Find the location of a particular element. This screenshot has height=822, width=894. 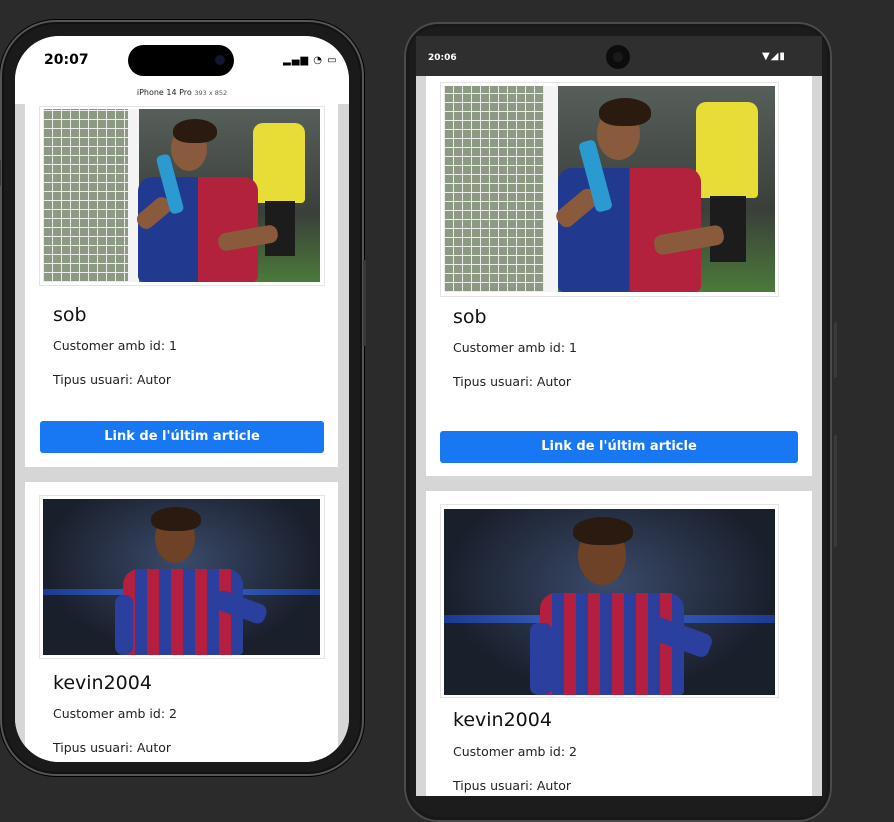

android-volume-button is located at coordinates (835, 491).